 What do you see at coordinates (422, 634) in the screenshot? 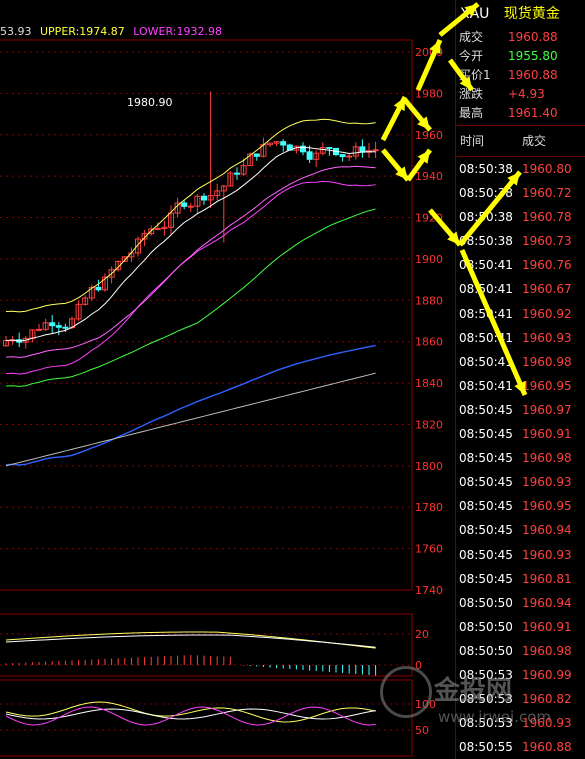
I see `macd-axis-label: 20` at bounding box center [422, 634].